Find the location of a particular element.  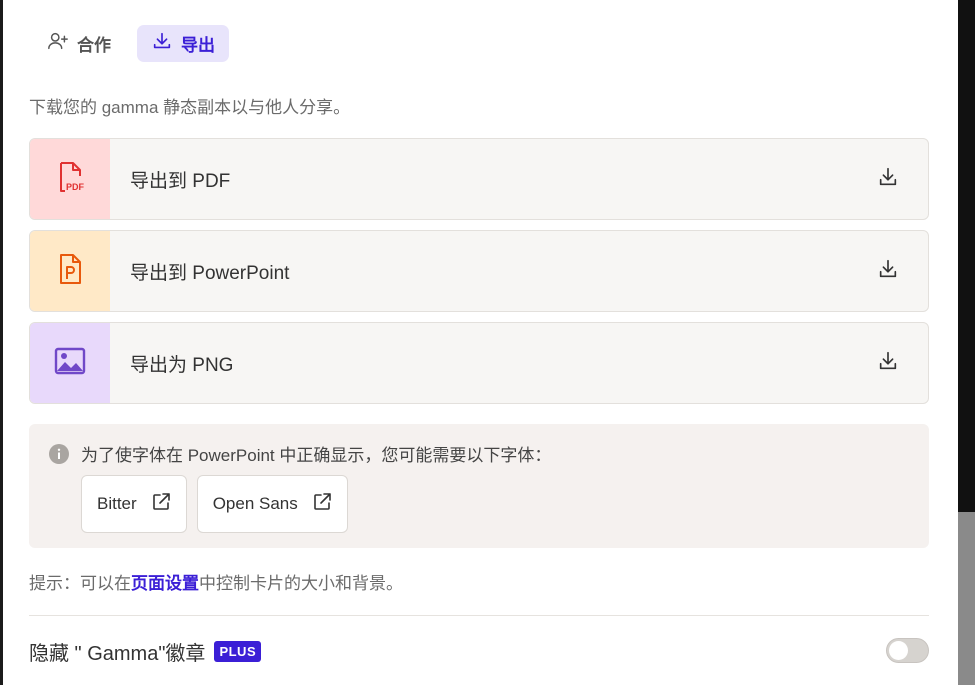

page-settings-tip: 提示：可以在页面设置中控制卡片的大小和背景。 is located at coordinates (216, 581).